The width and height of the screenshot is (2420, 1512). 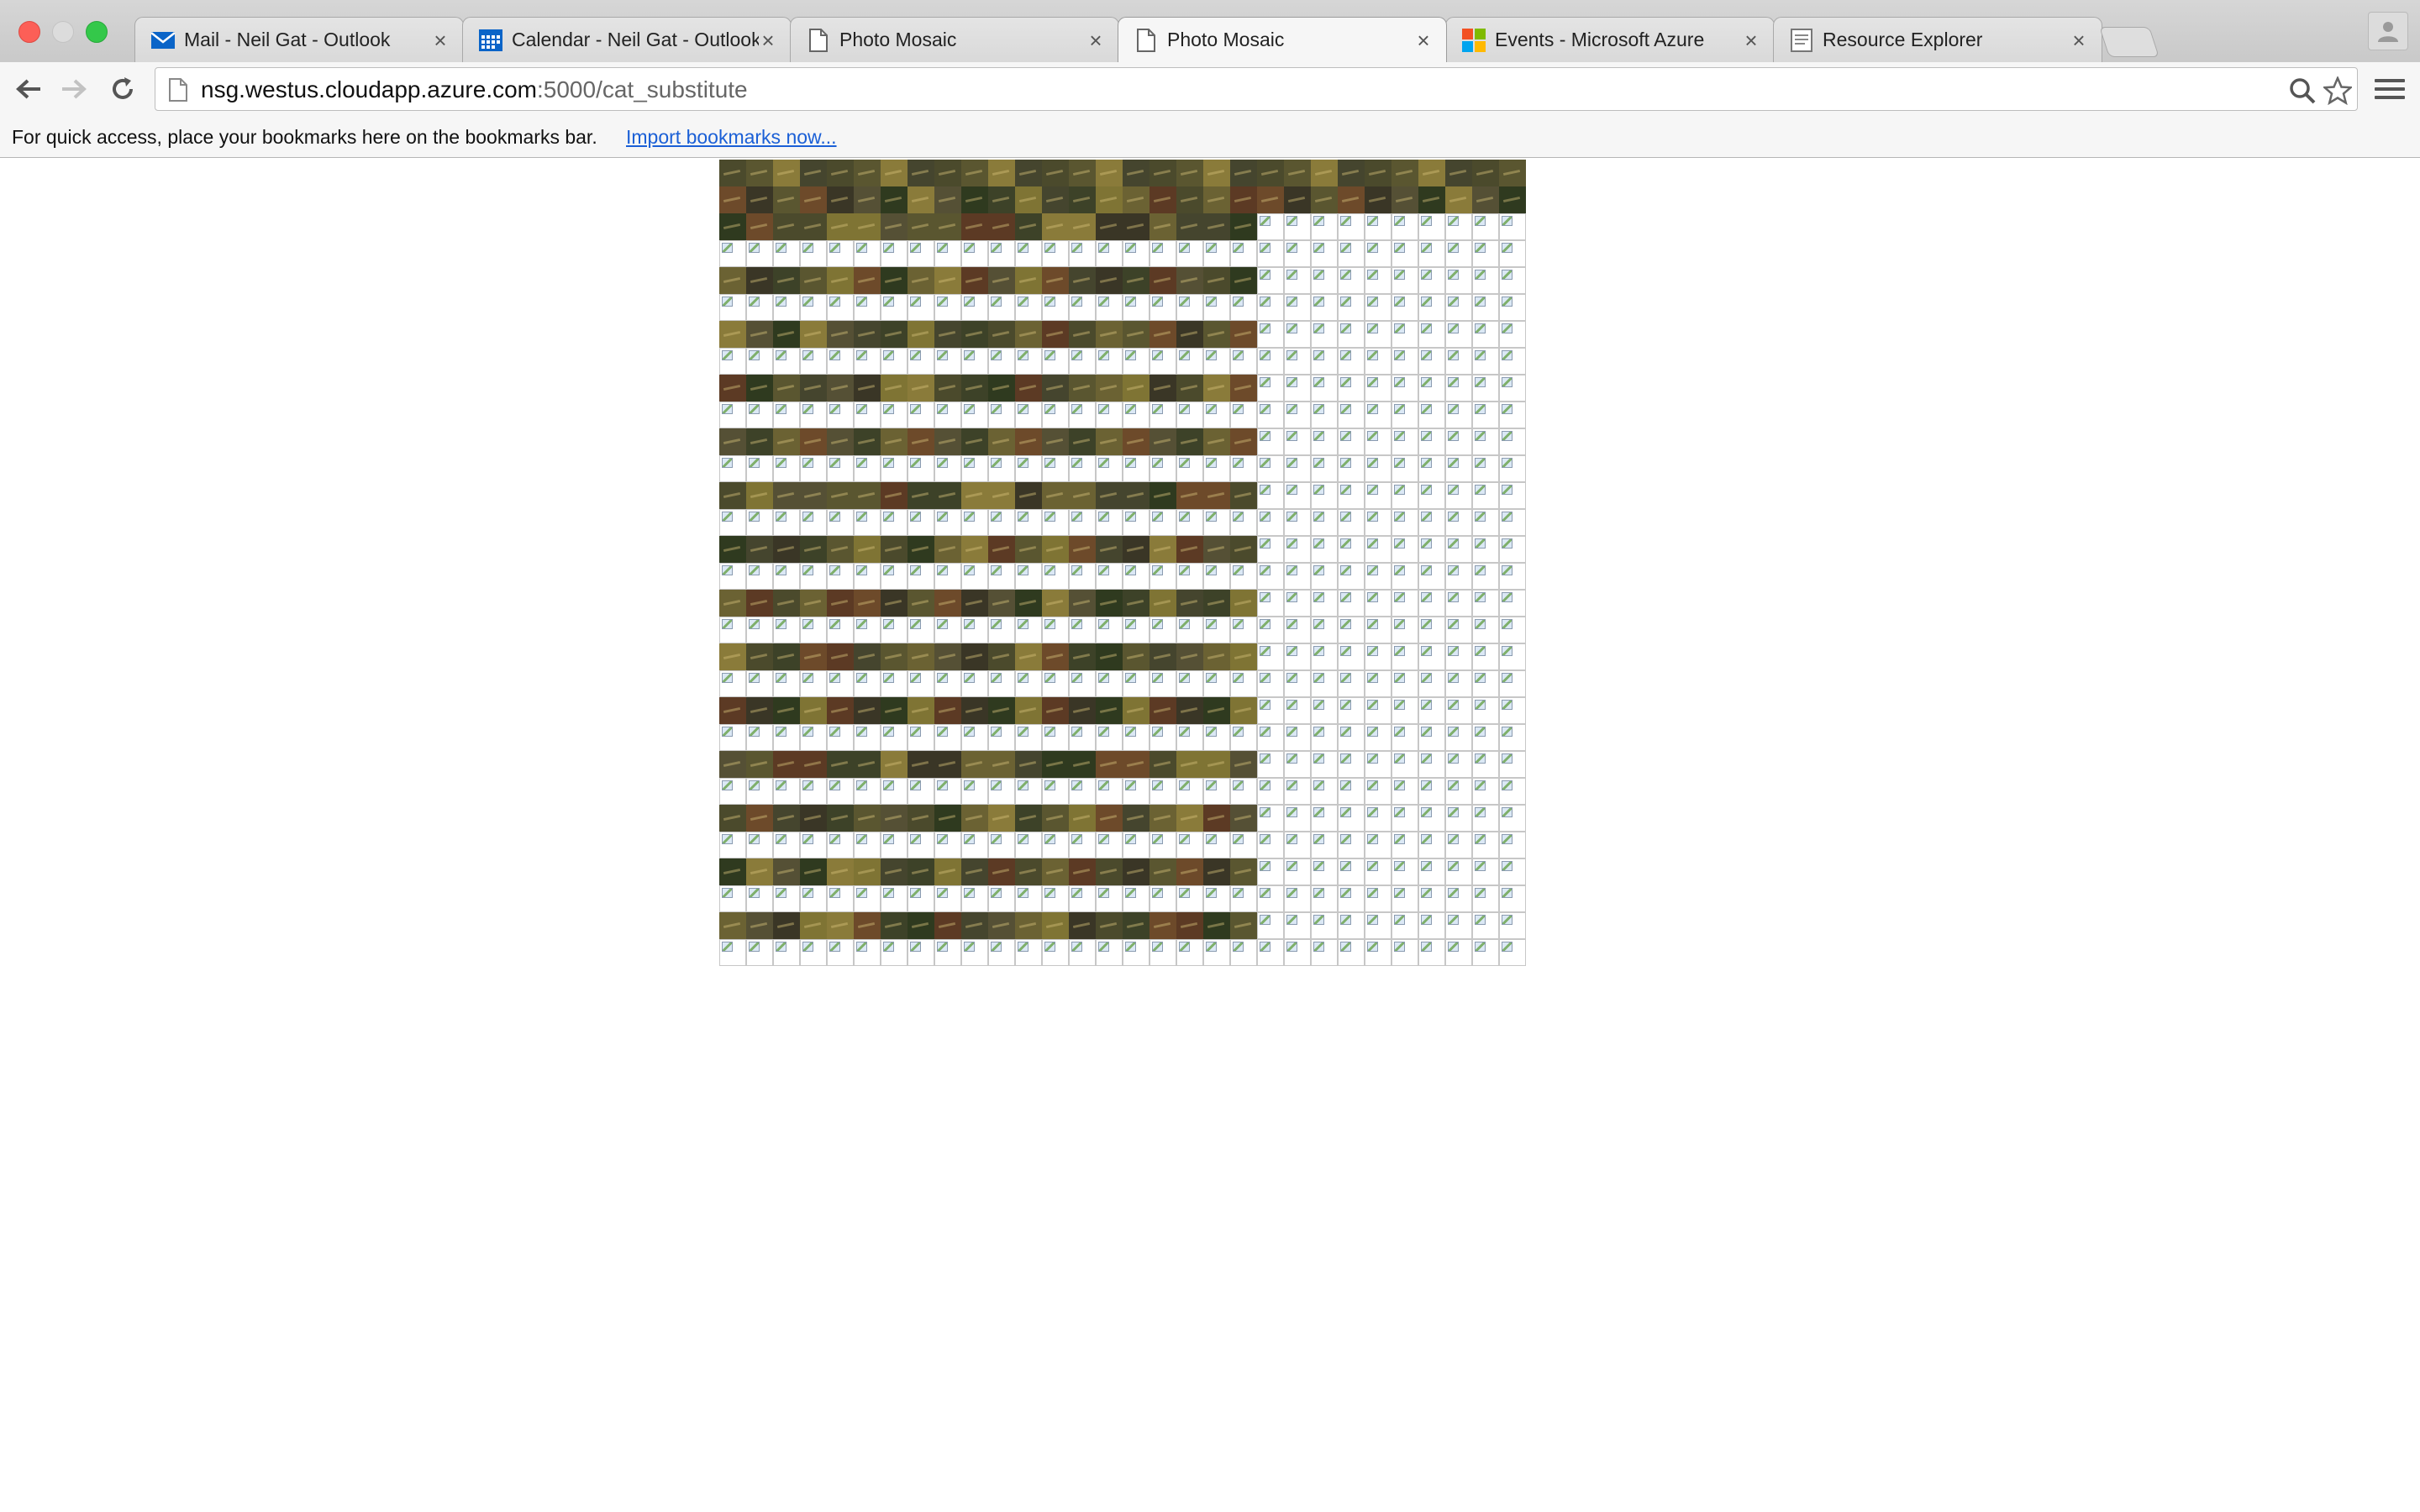 What do you see at coordinates (29, 32) in the screenshot?
I see `window-close-button` at bounding box center [29, 32].